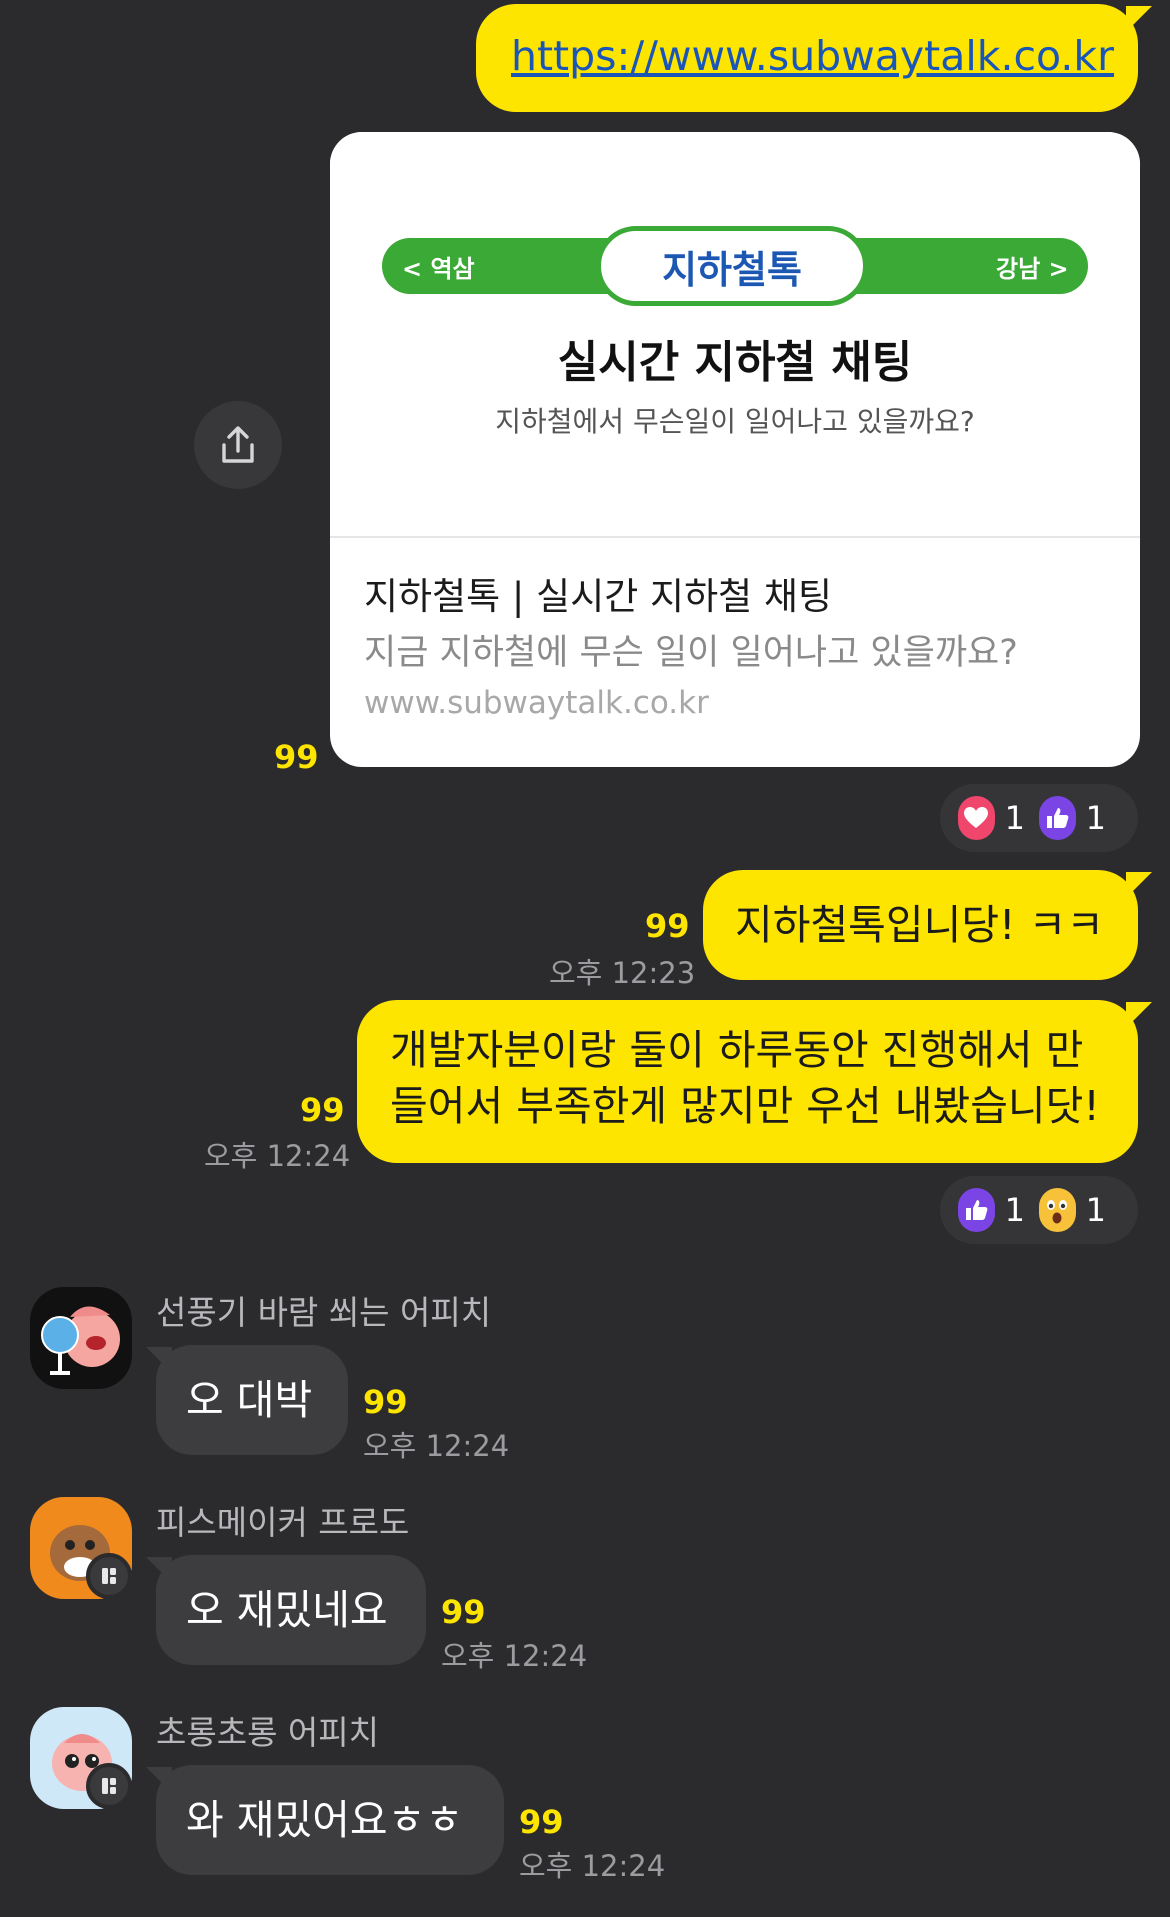 This screenshot has height=1917, width=1170. What do you see at coordinates (812, 56) in the screenshot?
I see `message-link: https://www.subwaytalk.co.kr` at bounding box center [812, 56].